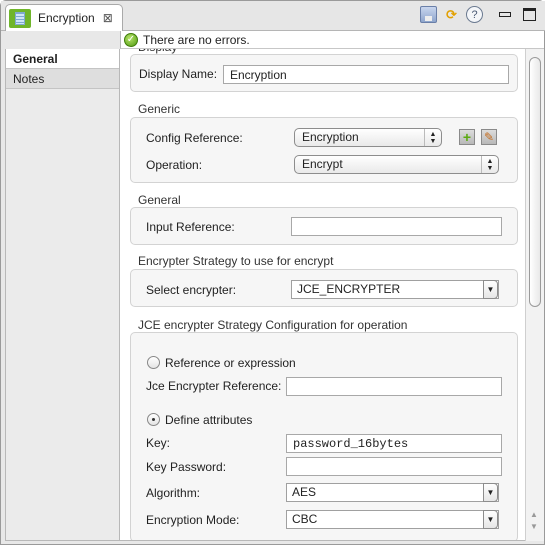  I want to click on jce-reference-input, so click(394, 386).